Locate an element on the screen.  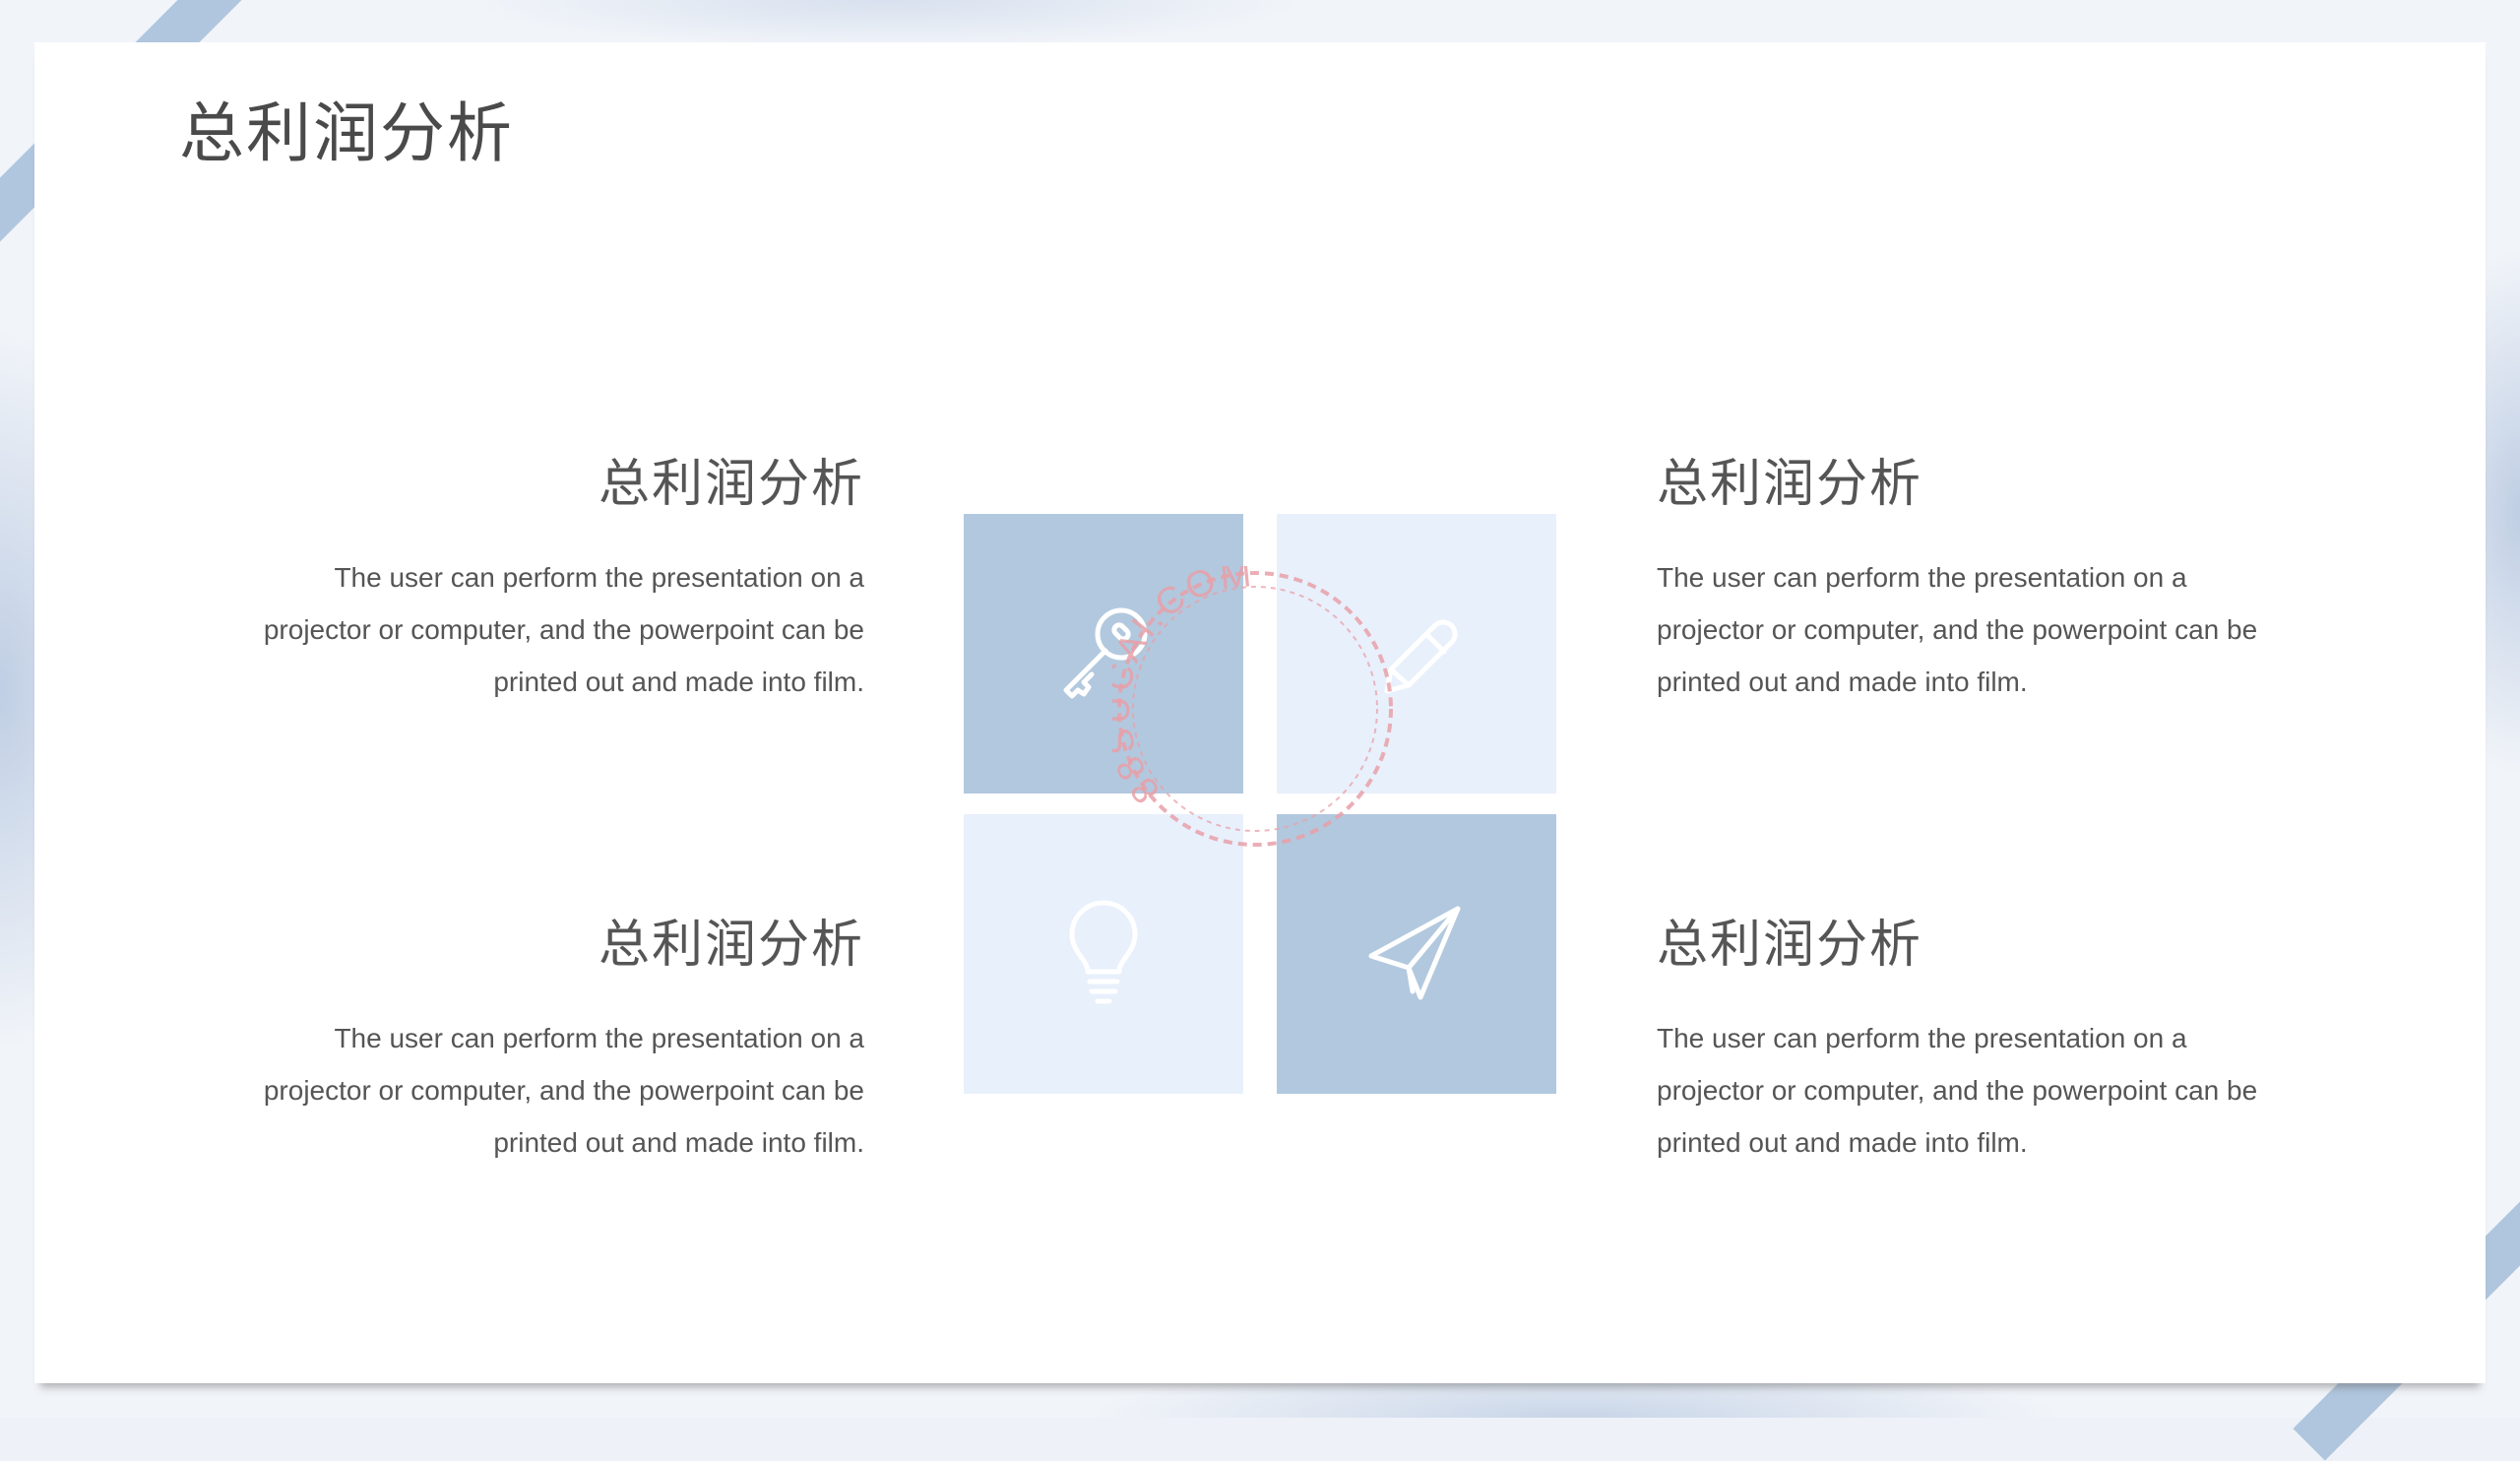
key-icon is located at coordinates (1105, 653).